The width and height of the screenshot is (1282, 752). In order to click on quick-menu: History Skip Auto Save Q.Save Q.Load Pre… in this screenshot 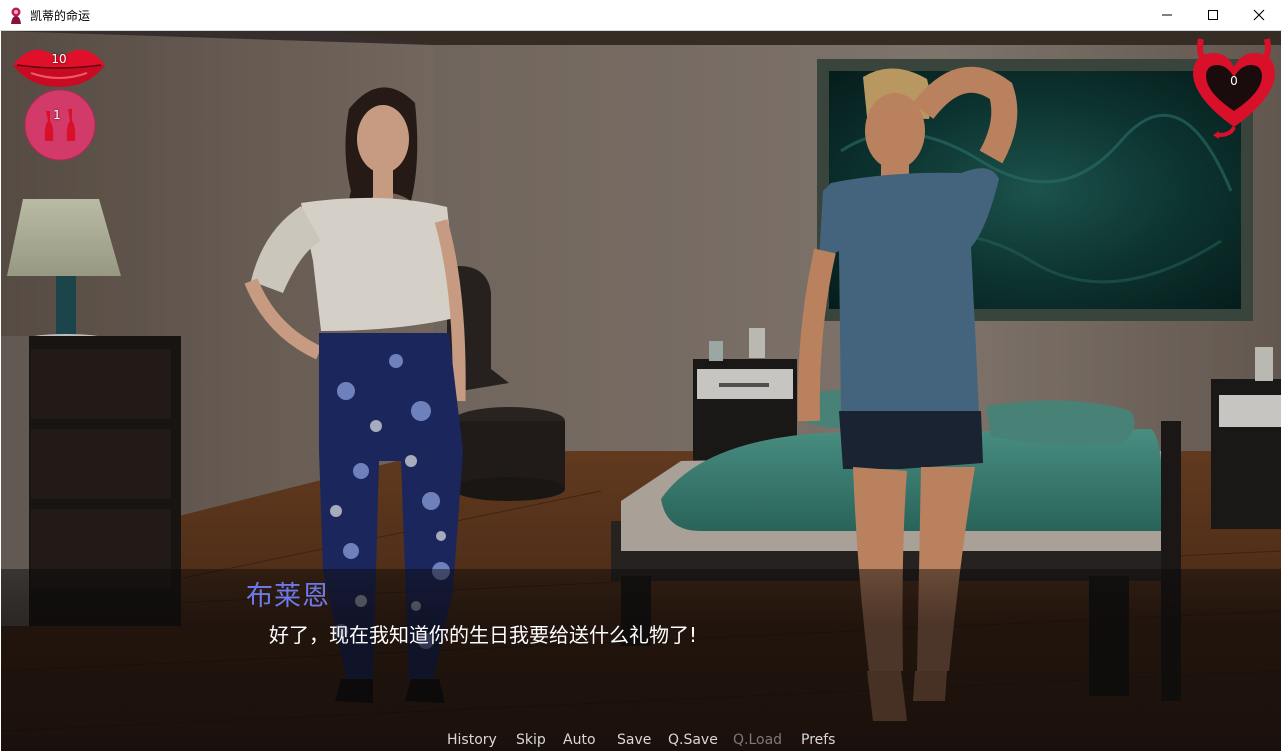, I will do `click(641, 741)`.